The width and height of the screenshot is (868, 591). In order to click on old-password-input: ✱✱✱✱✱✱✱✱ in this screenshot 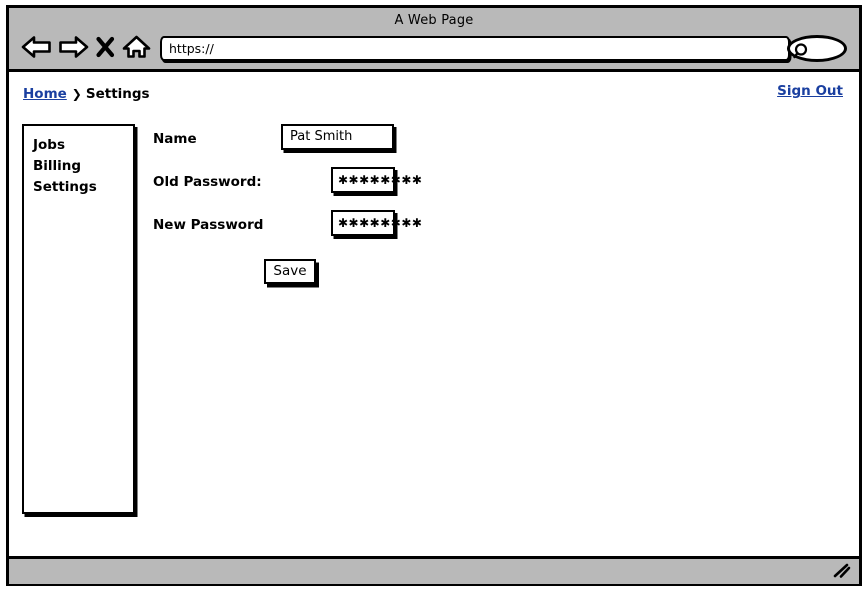, I will do `click(376, 180)`.